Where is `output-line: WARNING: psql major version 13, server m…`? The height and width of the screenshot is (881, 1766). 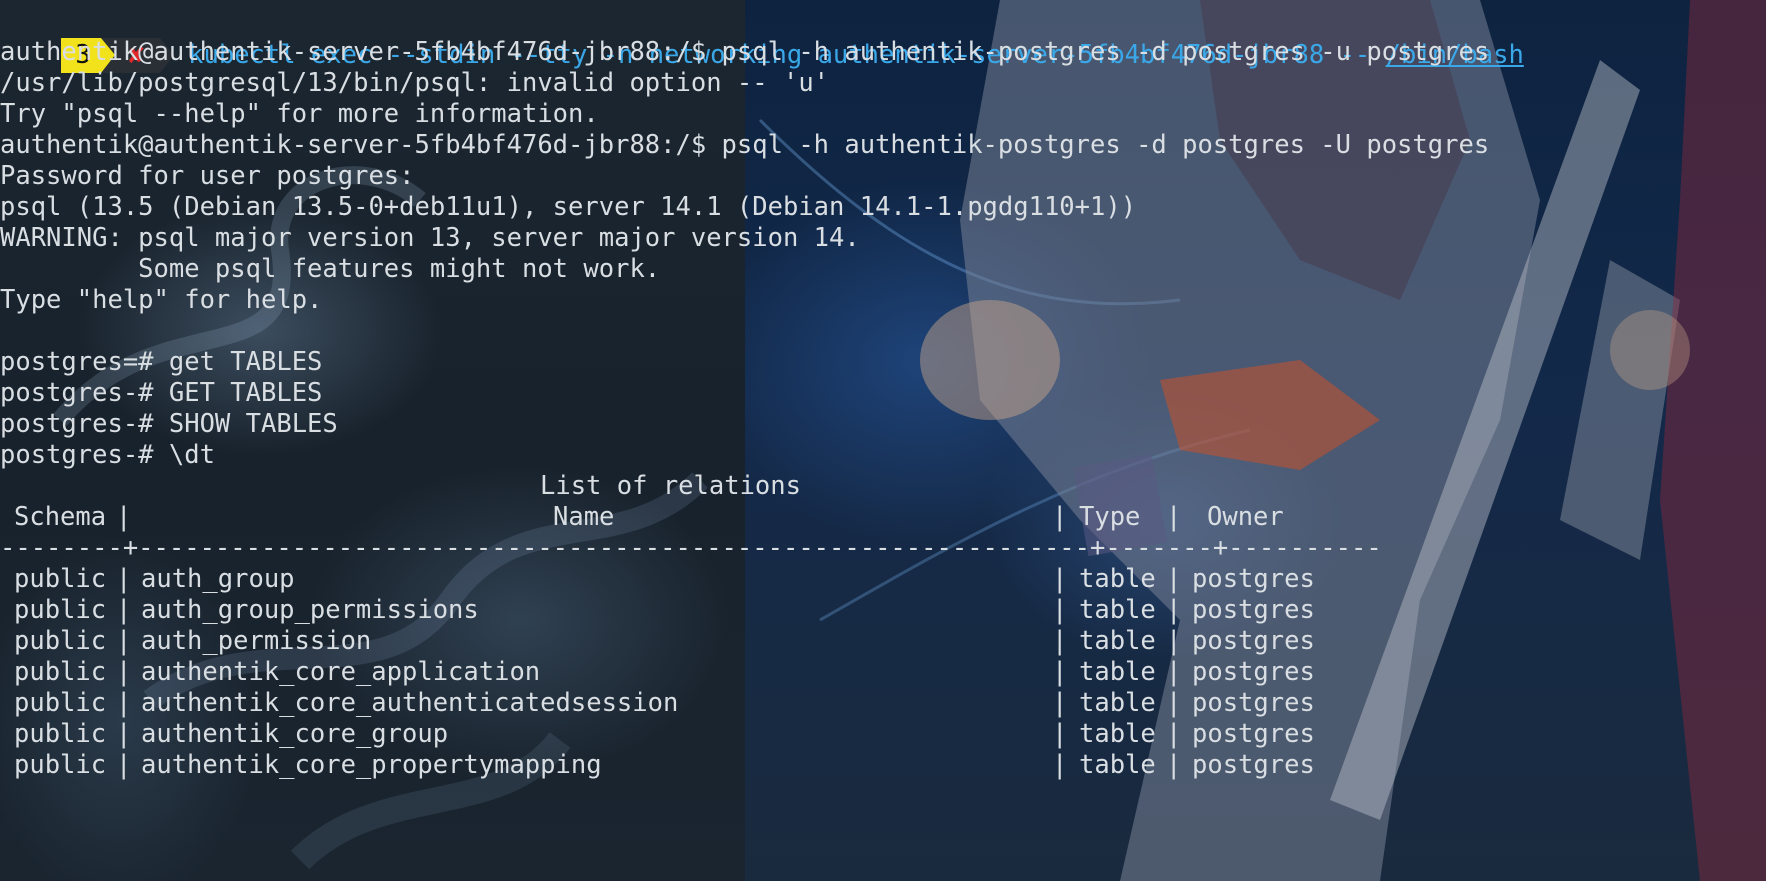 output-line: WARNING: psql major version 13, server m… is located at coordinates (430, 238).